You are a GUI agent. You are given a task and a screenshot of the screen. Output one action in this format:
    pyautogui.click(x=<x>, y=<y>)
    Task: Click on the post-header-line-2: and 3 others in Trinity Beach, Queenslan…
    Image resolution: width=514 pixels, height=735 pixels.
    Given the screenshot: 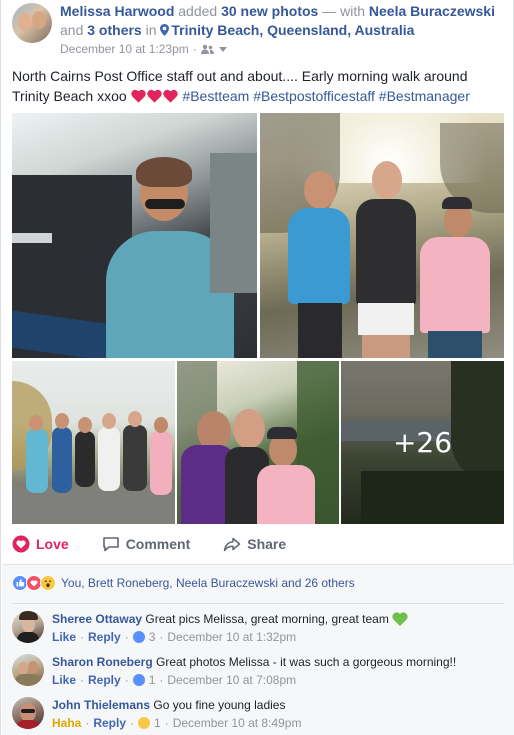 What is the action you would take?
    pyautogui.click(x=237, y=30)
    